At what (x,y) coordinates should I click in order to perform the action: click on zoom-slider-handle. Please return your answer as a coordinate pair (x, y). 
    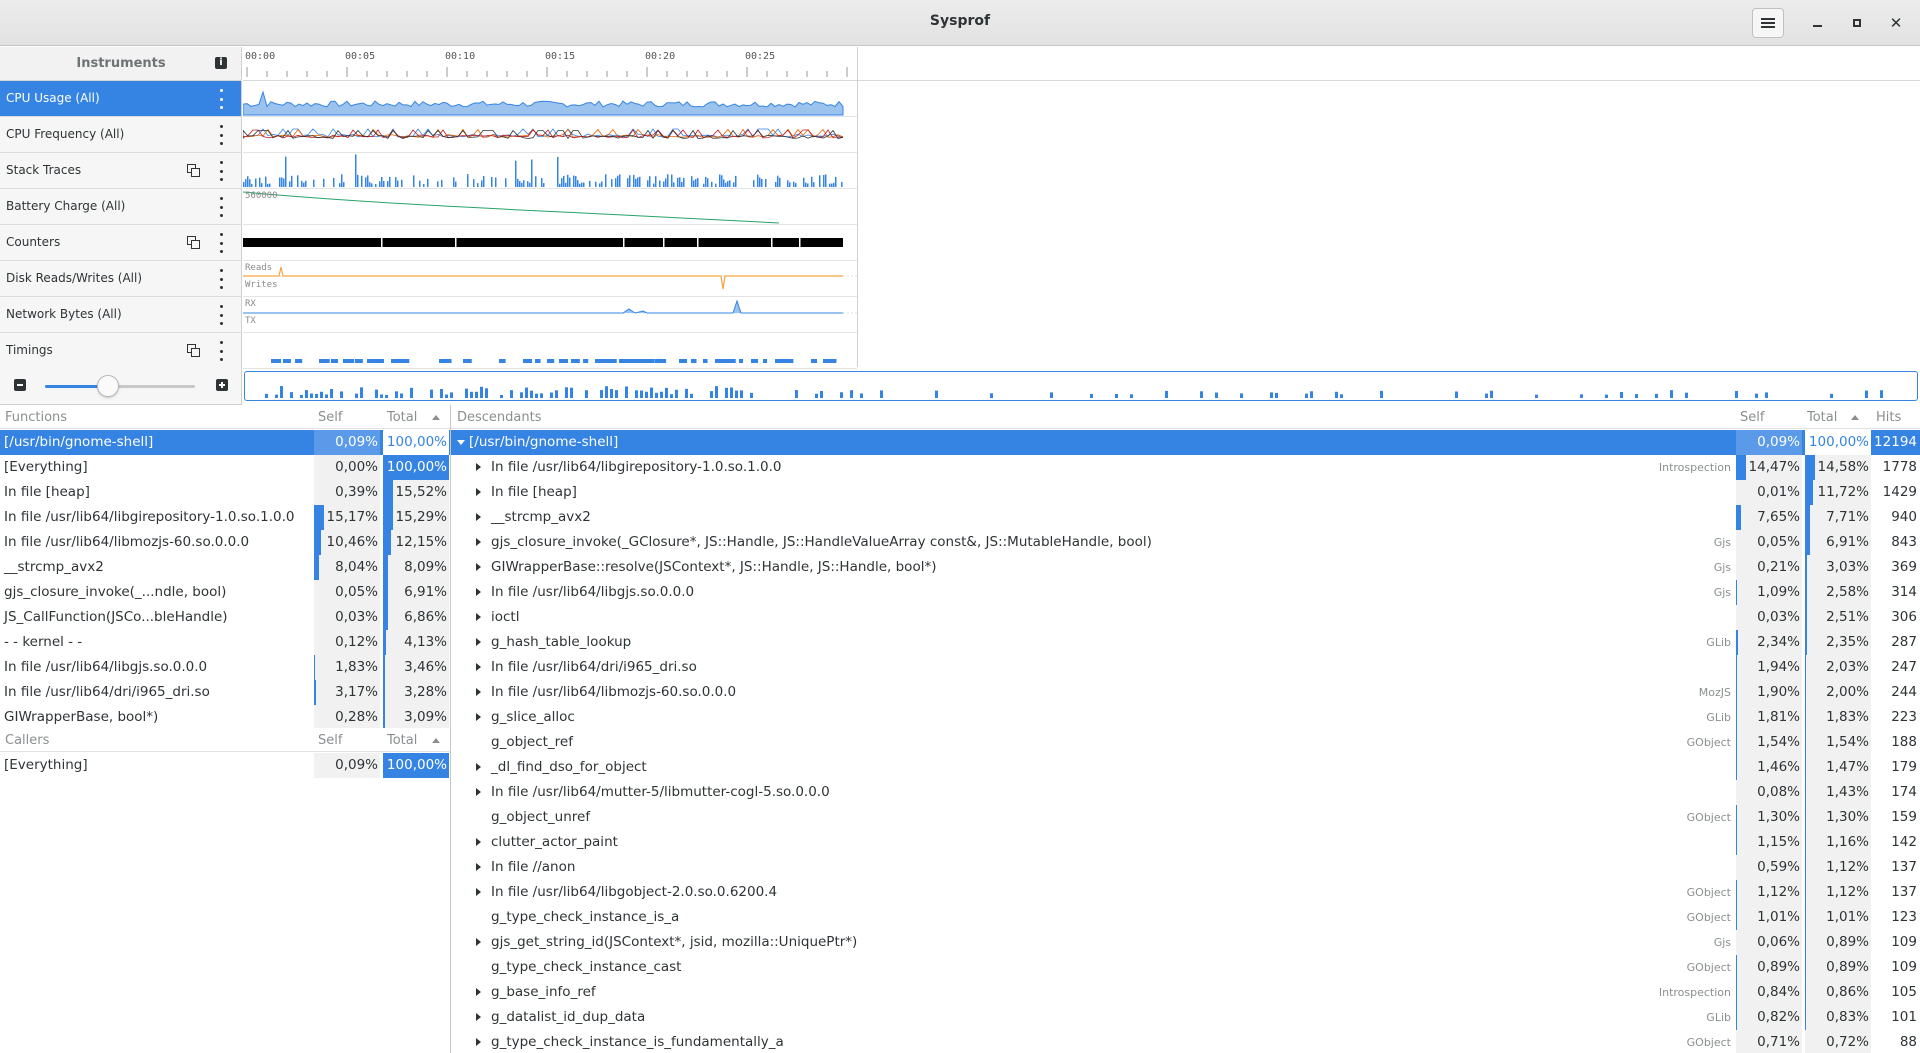
    Looking at the image, I should click on (108, 386).